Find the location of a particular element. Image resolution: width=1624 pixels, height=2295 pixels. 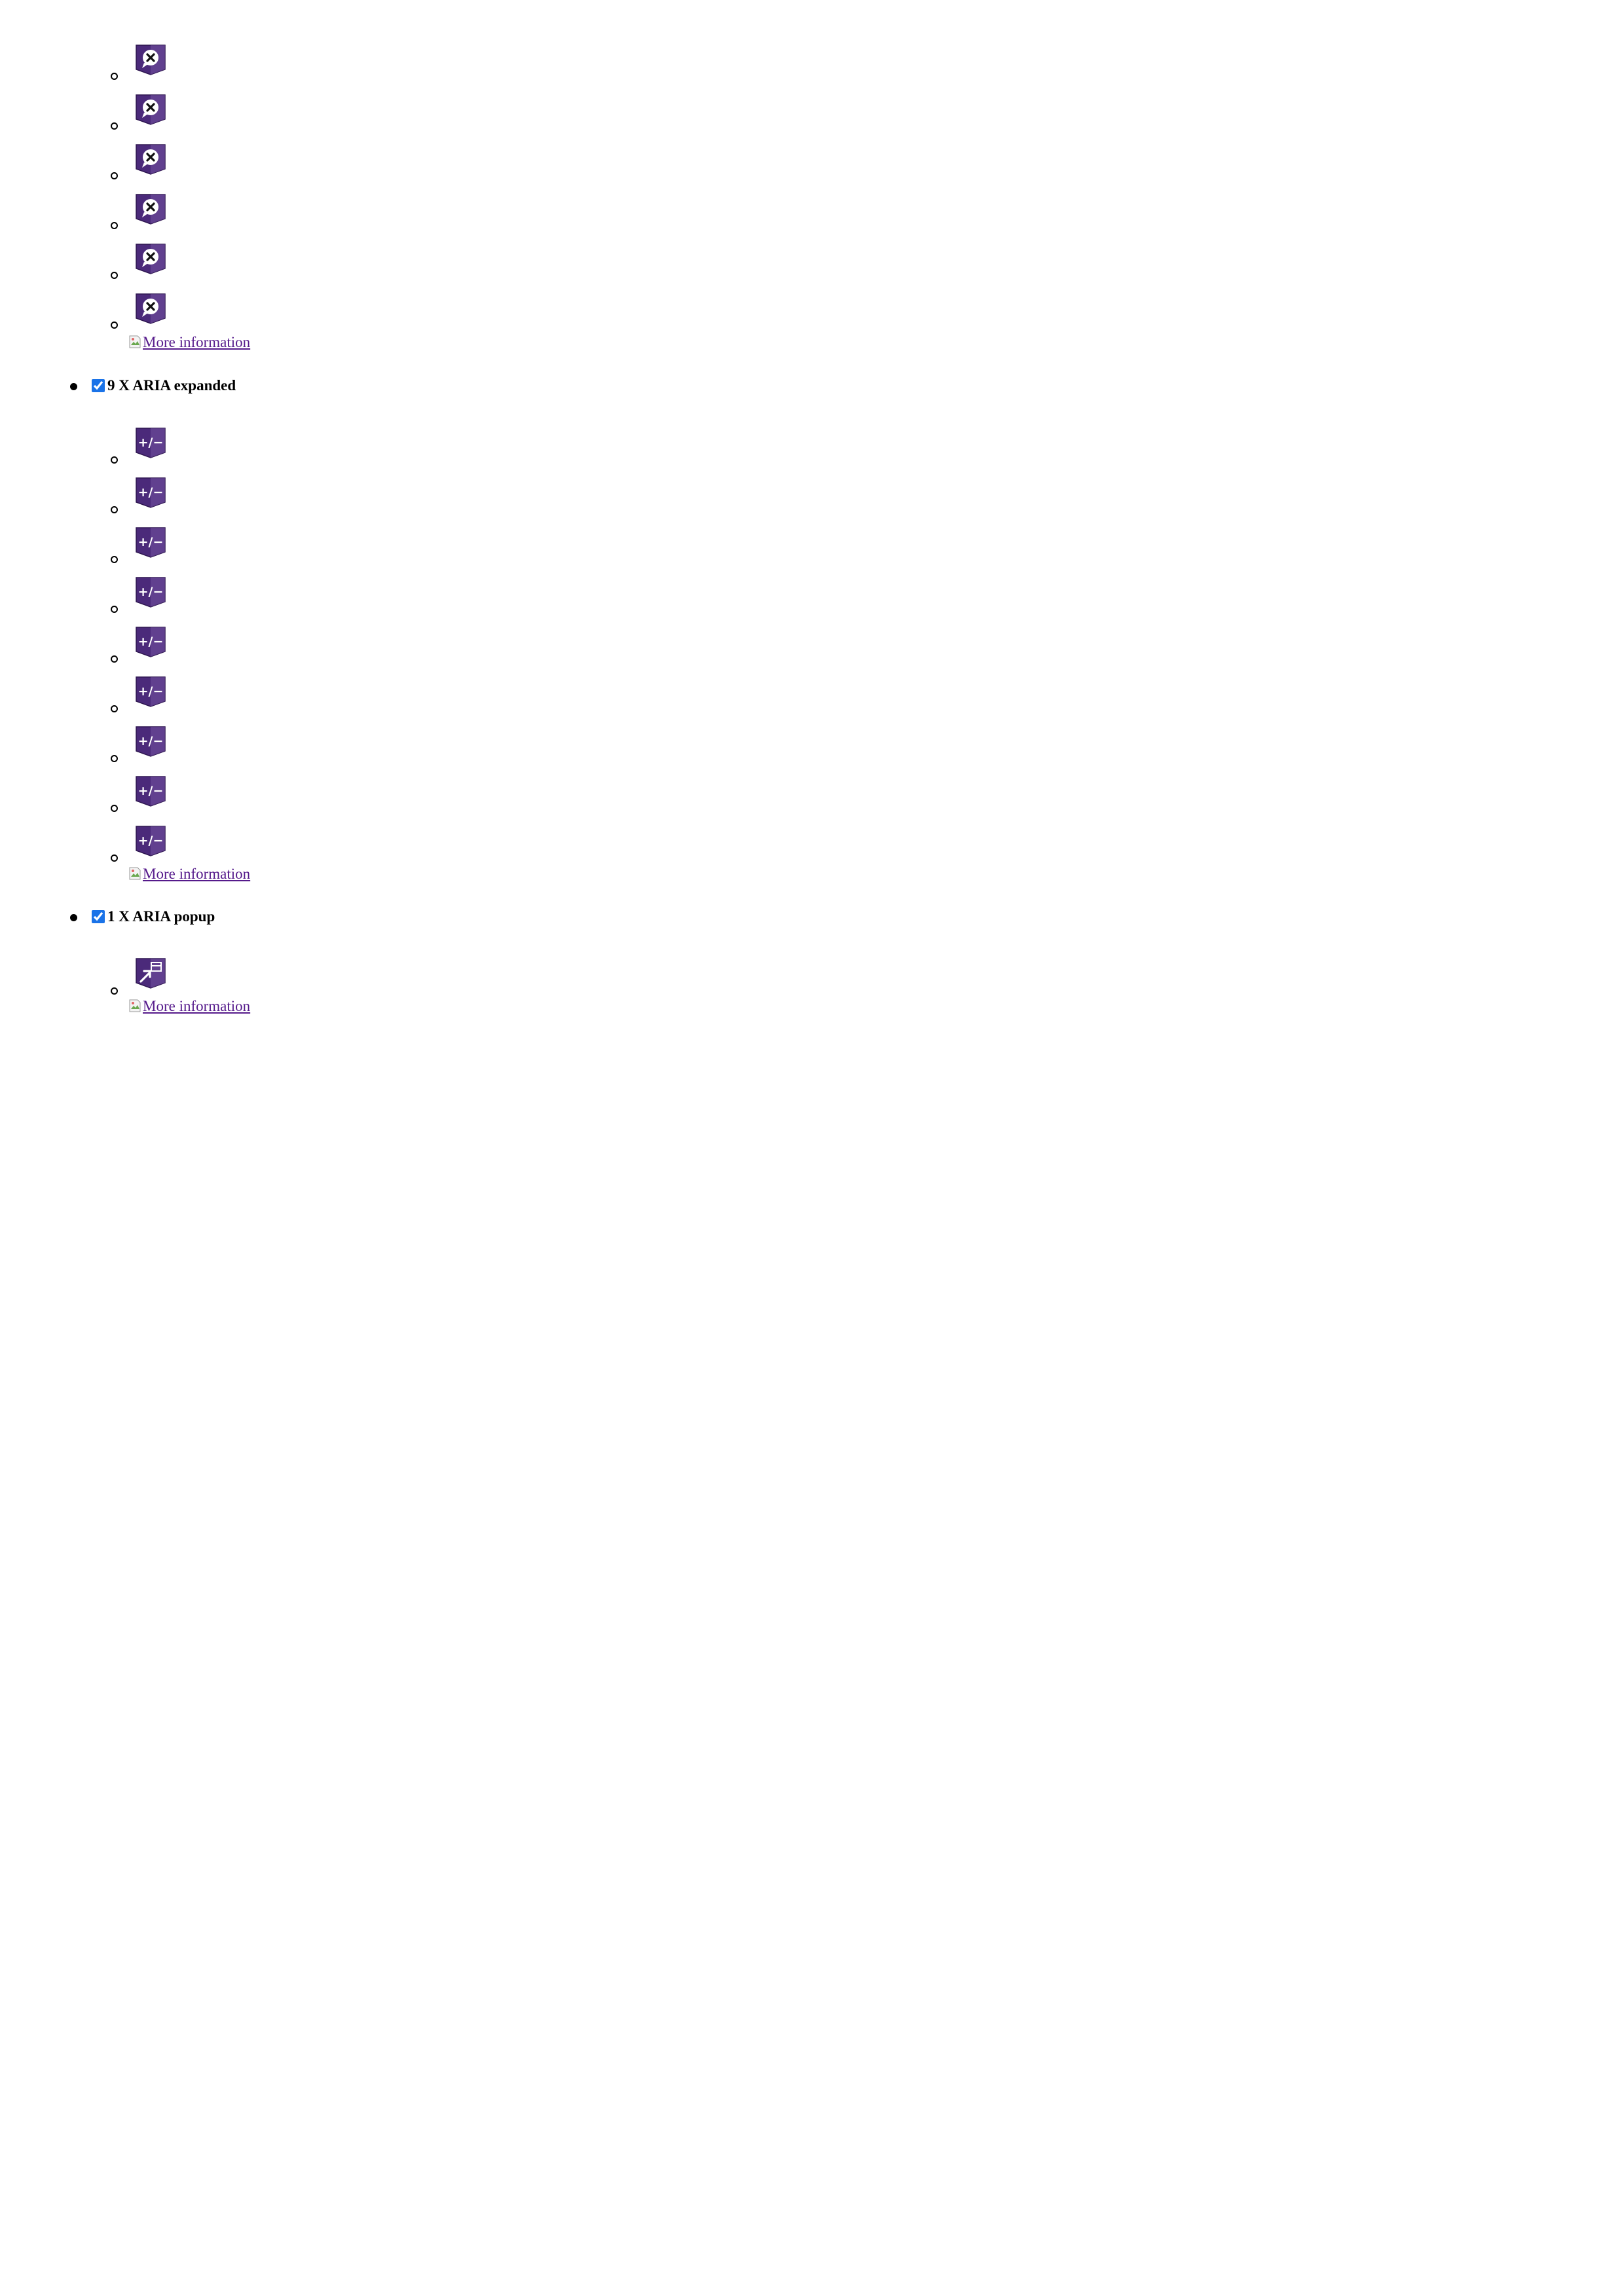

popup-icon is located at coordinates (150, 973).